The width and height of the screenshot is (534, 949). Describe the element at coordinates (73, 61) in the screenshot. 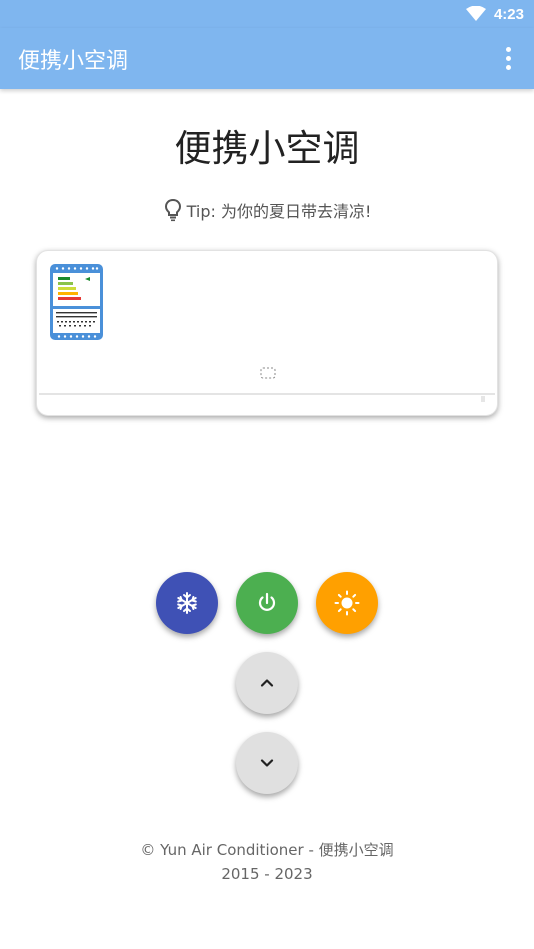

I see `app-bar-title: 便携小空调` at that location.